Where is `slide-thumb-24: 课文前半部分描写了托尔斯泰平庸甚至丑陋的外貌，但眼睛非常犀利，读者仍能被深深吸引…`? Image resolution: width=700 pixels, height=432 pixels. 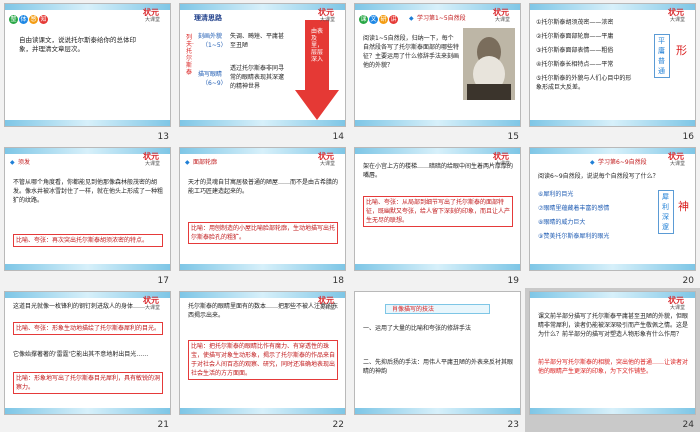 slide-thumb-24: 课文前半部分描写了托尔斯泰平庸甚至丑陋的外貌，但眼睛非常犀利，读者仍能被深深吸引… is located at coordinates (612, 360).